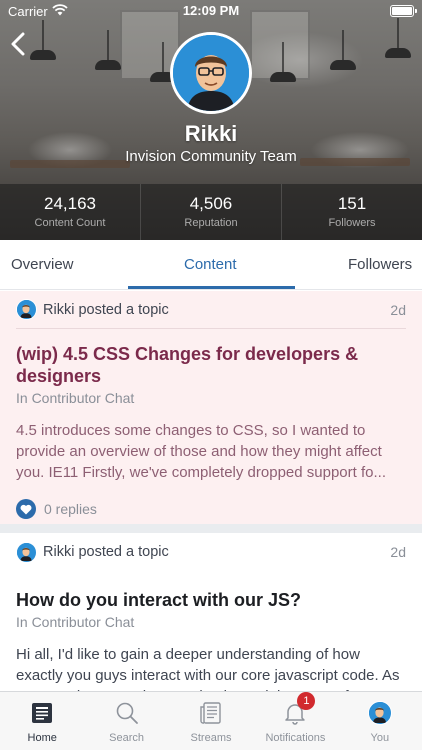 This screenshot has height=750, width=422. Describe the element at coordinates (211, 738) in the screenshot. I see `tabbar-label: Streams` at that location.